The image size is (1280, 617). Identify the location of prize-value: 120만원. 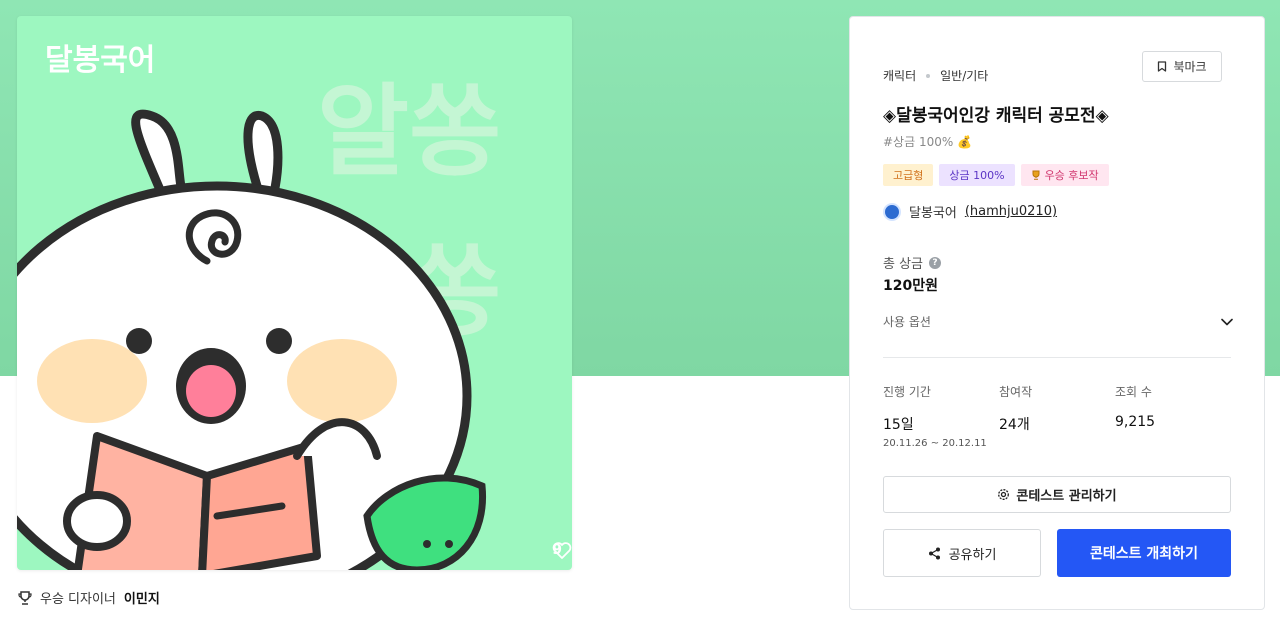
(910, 286).